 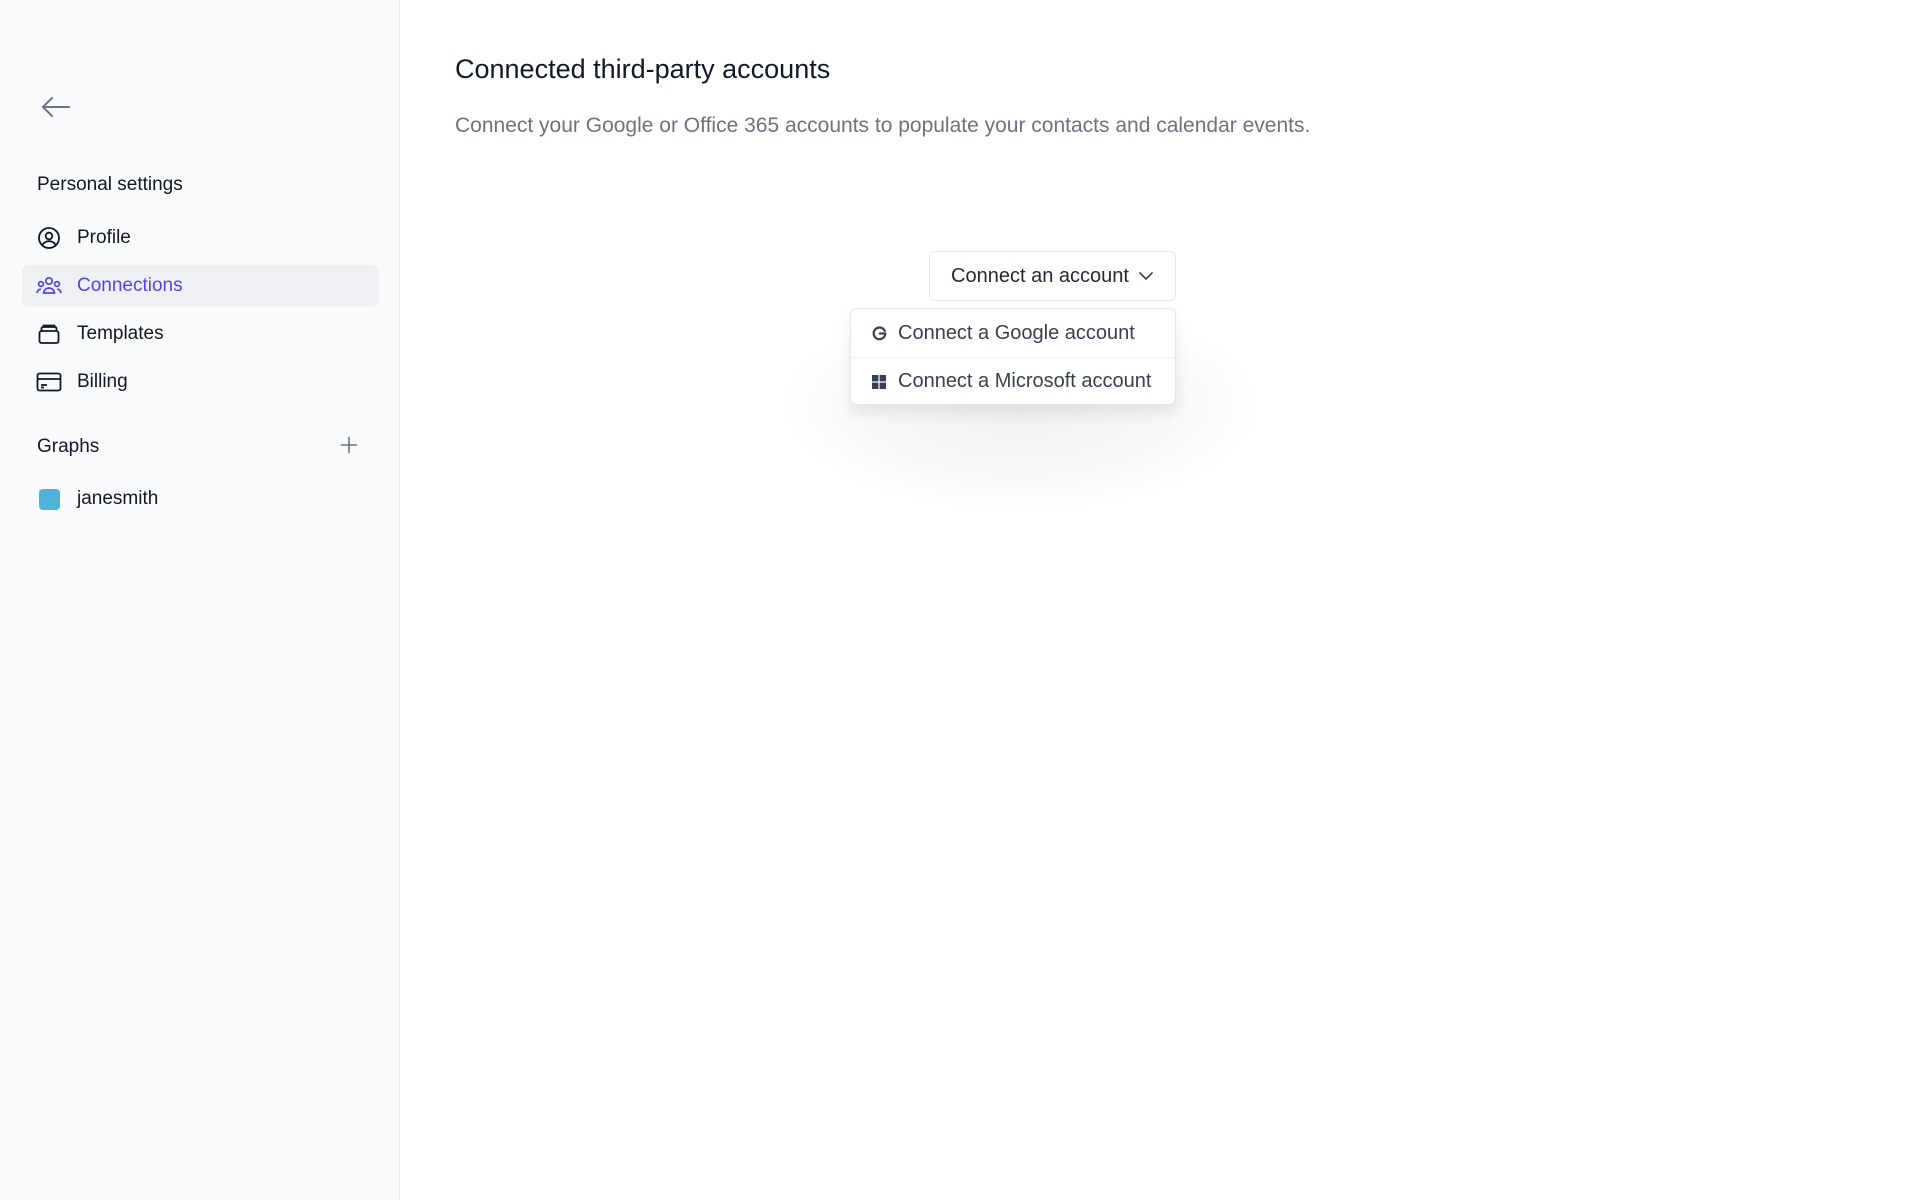 What do you see at coordinates (49, 286) in the screenshot?
I see `users-icon` at bounding box center [49, 286].